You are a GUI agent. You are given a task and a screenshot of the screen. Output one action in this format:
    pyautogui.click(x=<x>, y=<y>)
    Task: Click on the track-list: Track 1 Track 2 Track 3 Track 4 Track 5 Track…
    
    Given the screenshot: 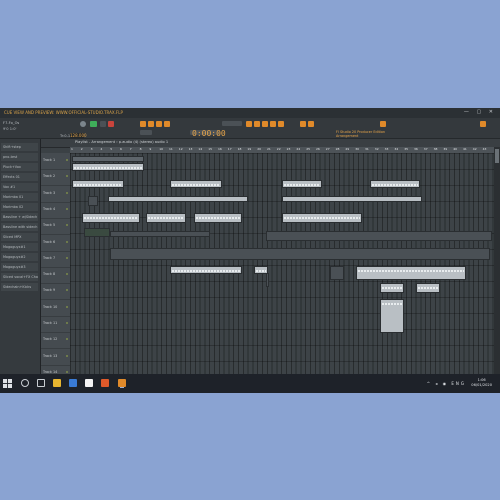 What is the action you would take?
    pyautogui.click(x=55, y=267)
    